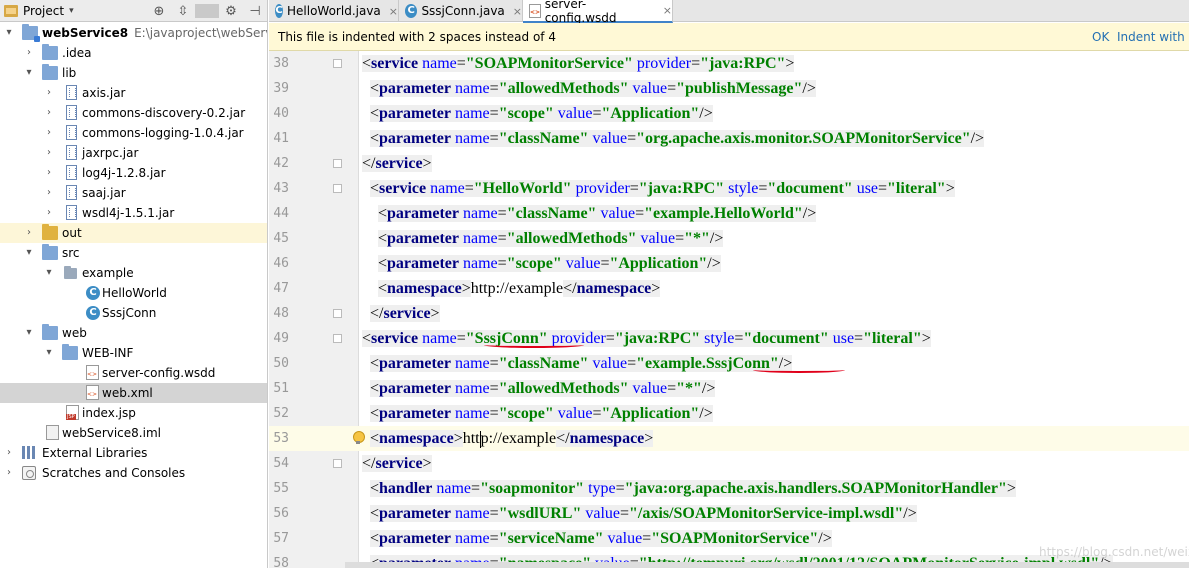  What do you see at coordinates (133, 373) in the screenshot?
I see `tree-item-server-config-wsdd: server-config.wsdd` at bounding box center [133, 373].